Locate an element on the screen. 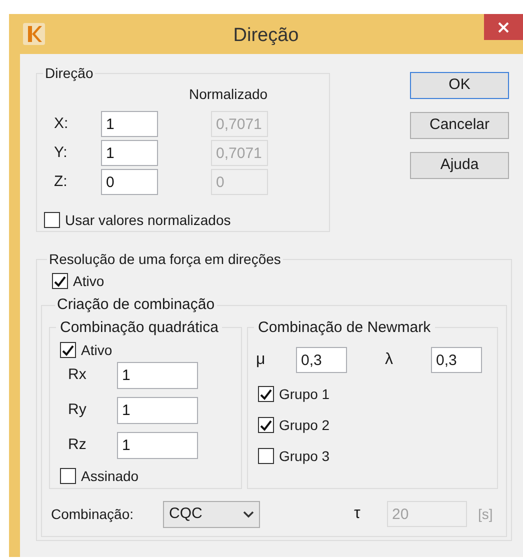 Image resolution: width=523 pixels, height=560 pixels. close-button is located at coordinates (503, 27).